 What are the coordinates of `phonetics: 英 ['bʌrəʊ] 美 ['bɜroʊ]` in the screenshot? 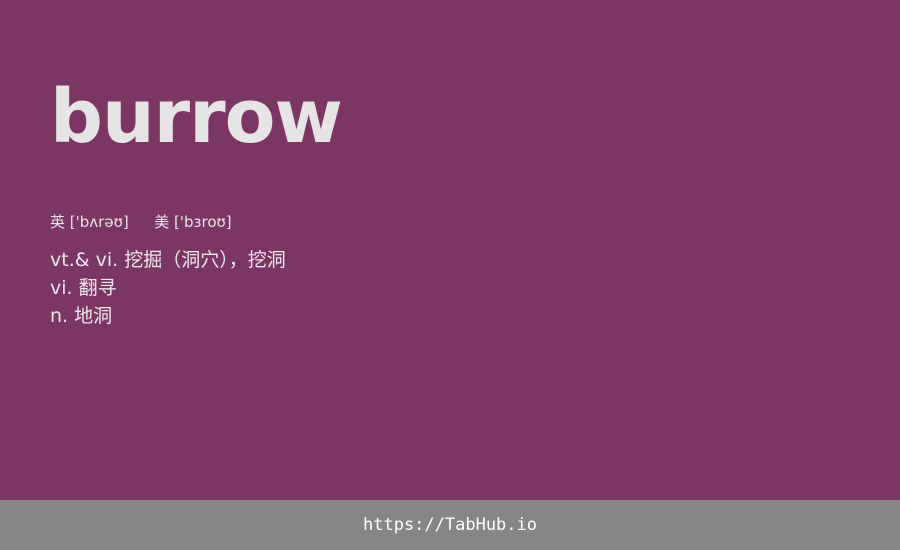 It's located at (141, 222).